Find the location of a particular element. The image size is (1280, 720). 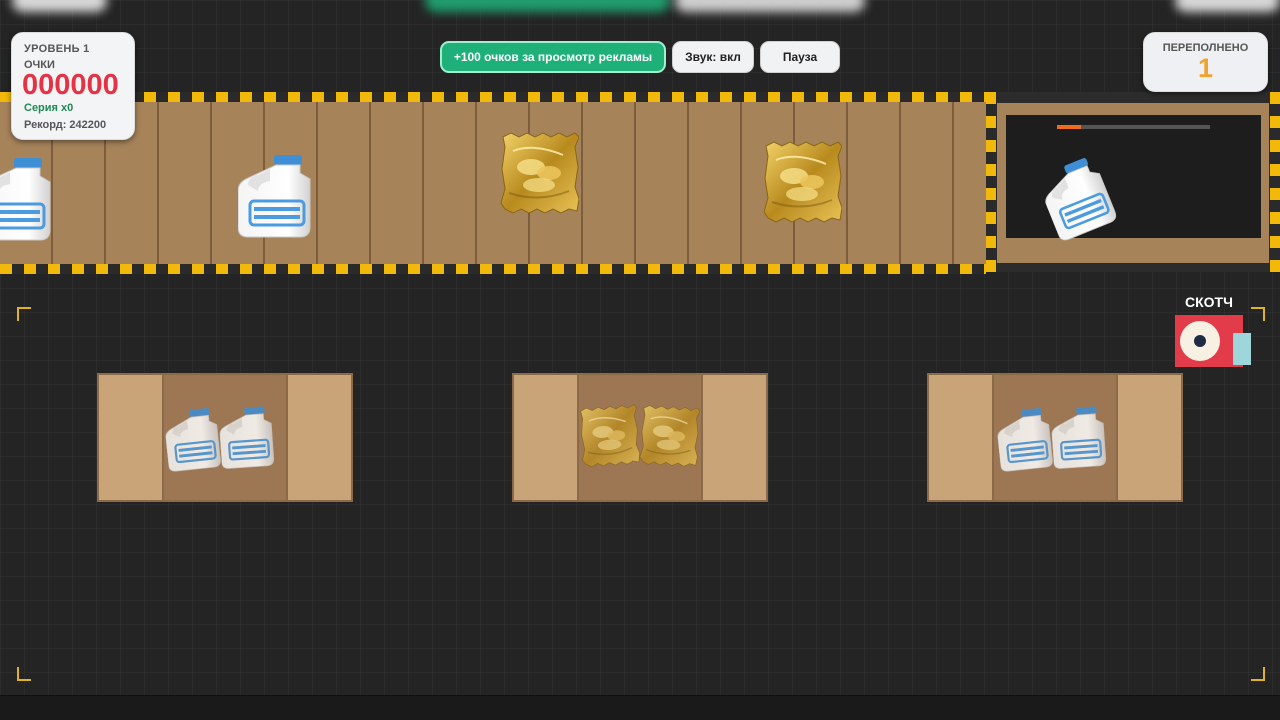

scanner-hazard-left is located at coordinates (991, 182).